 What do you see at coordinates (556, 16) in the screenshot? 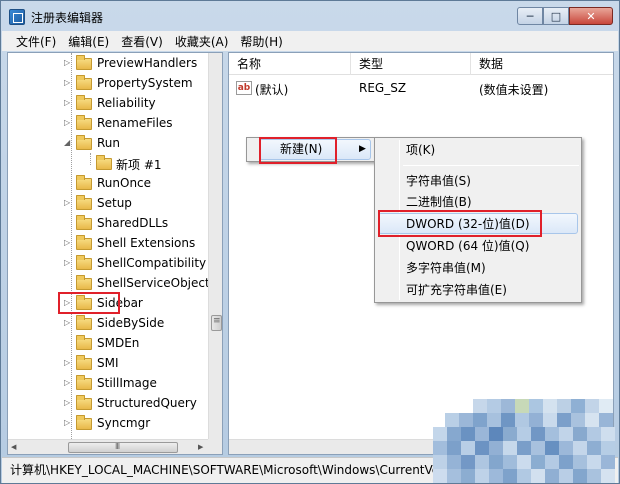
I see `maximize-button: □` at bounding box center [556, 16].